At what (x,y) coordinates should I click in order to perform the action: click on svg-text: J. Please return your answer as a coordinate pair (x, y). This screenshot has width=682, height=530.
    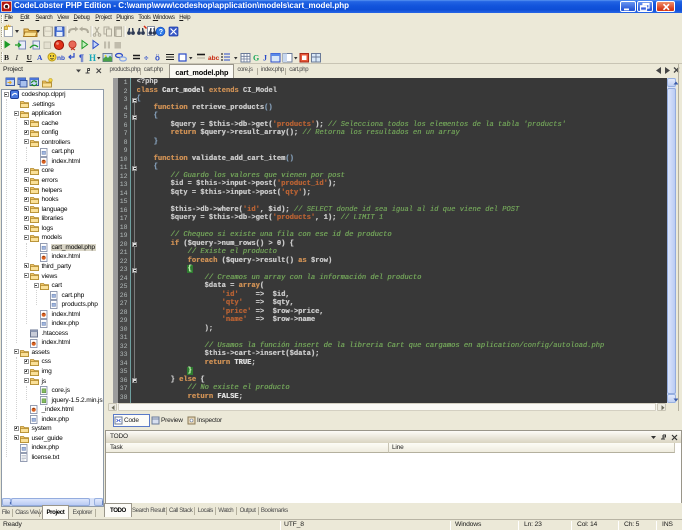
    Looking at the image, I should click on (265, 58).